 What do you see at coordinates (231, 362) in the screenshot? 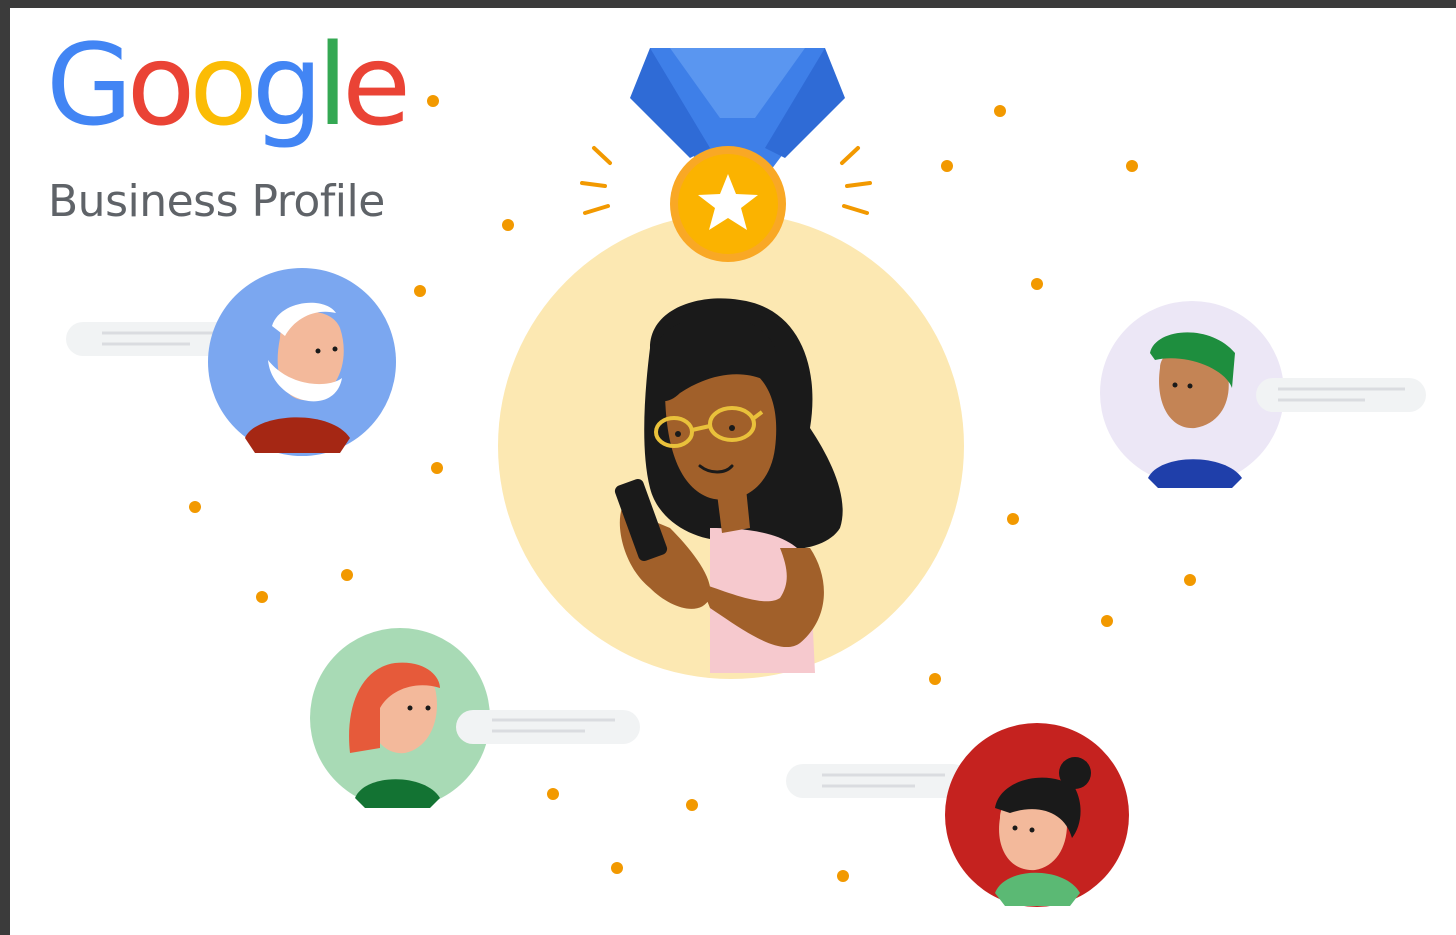
I see `elderly-man-avatar` at bounding box center [231, 362].